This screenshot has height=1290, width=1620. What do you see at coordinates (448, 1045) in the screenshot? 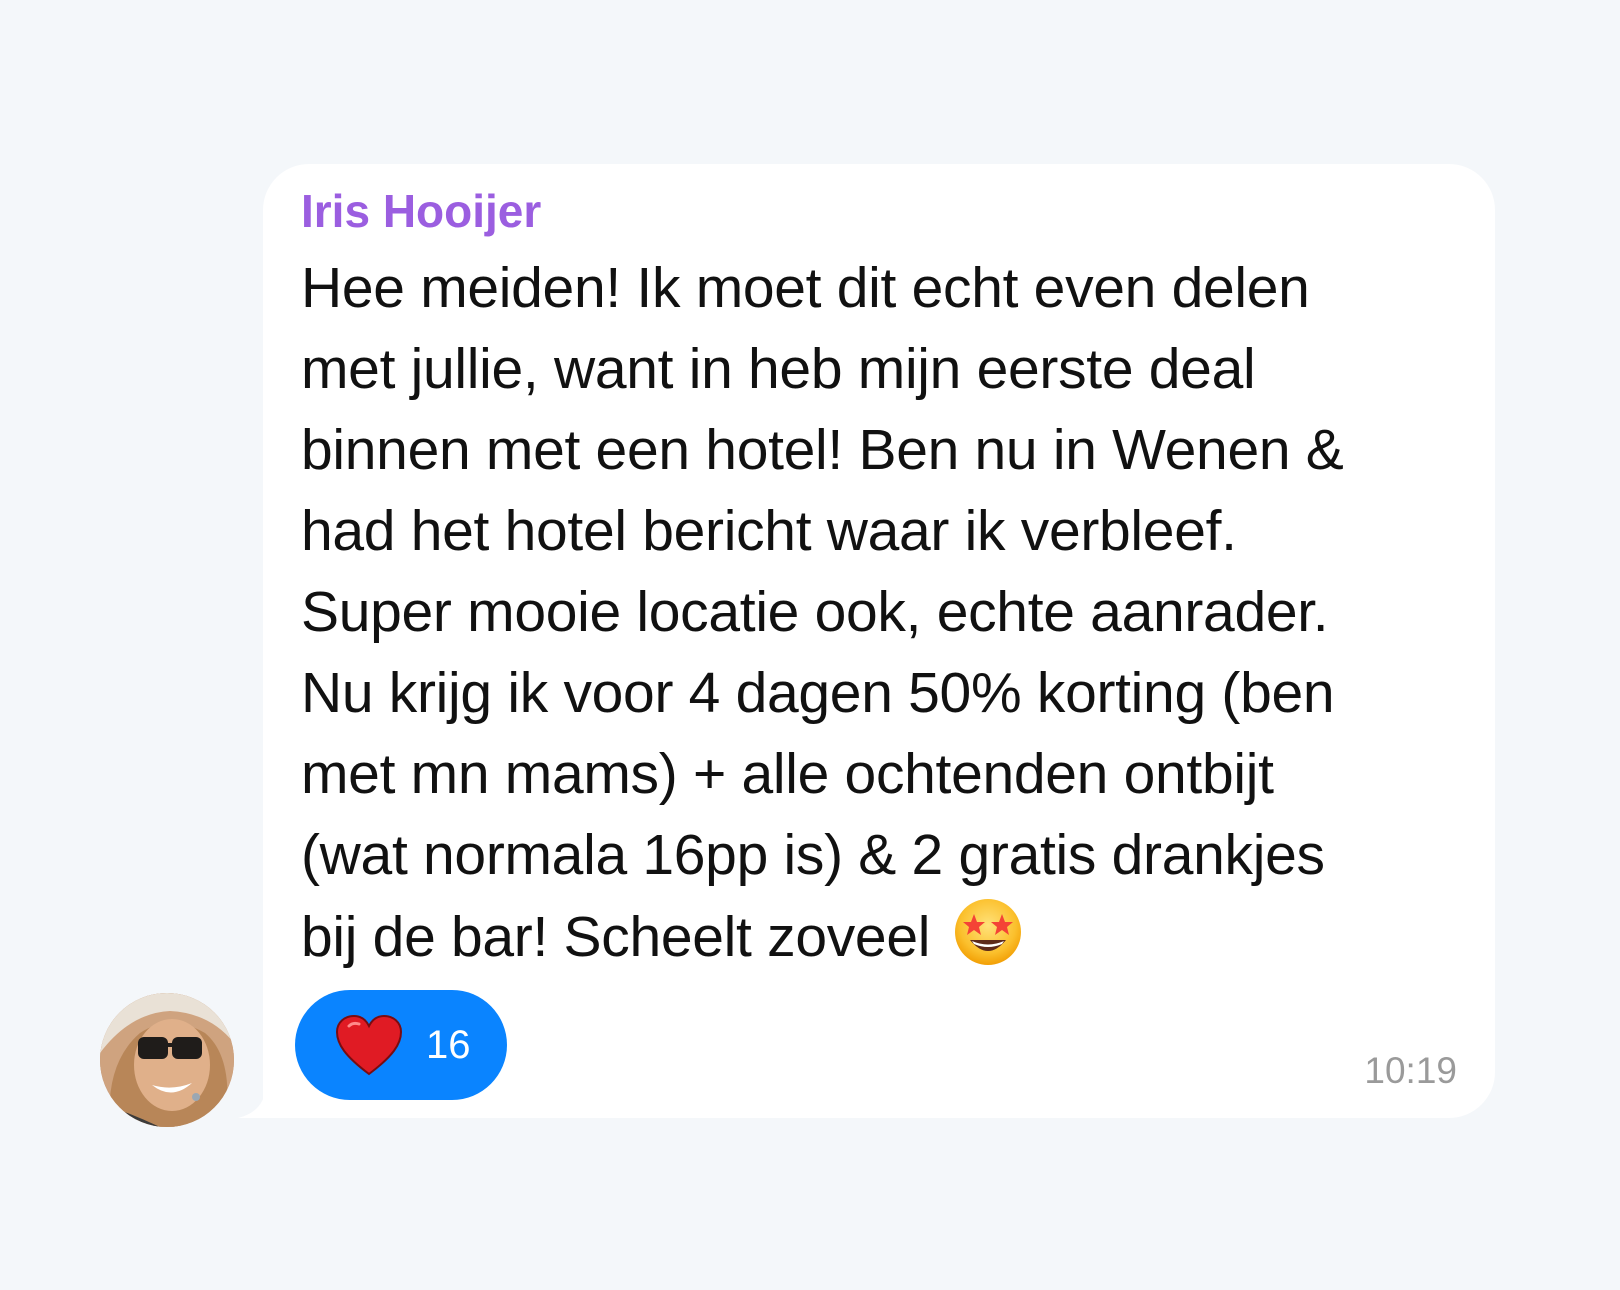
I see `reaction-count: 16` at bounding box center [448, 1045].